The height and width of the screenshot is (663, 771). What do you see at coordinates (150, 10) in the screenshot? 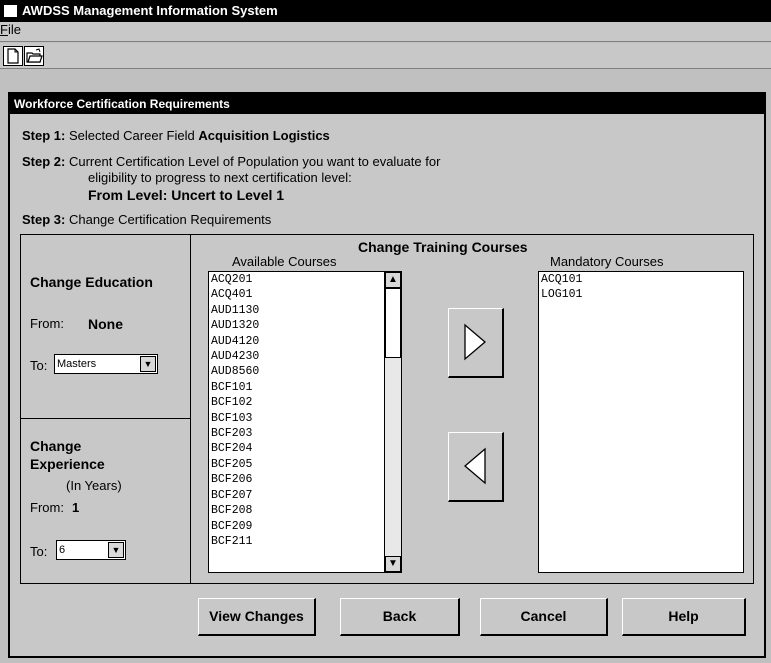
I see `app-title: AWDSS Management Information System` at bounding box center [150, 10].